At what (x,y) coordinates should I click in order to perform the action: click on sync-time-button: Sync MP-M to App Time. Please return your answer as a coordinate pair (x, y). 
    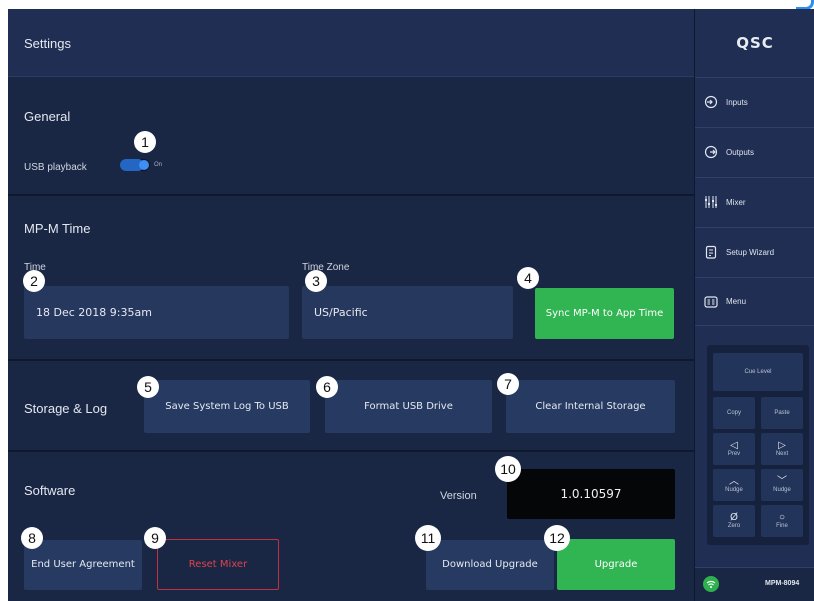
    Looking at the image, I should click on (604, 313).